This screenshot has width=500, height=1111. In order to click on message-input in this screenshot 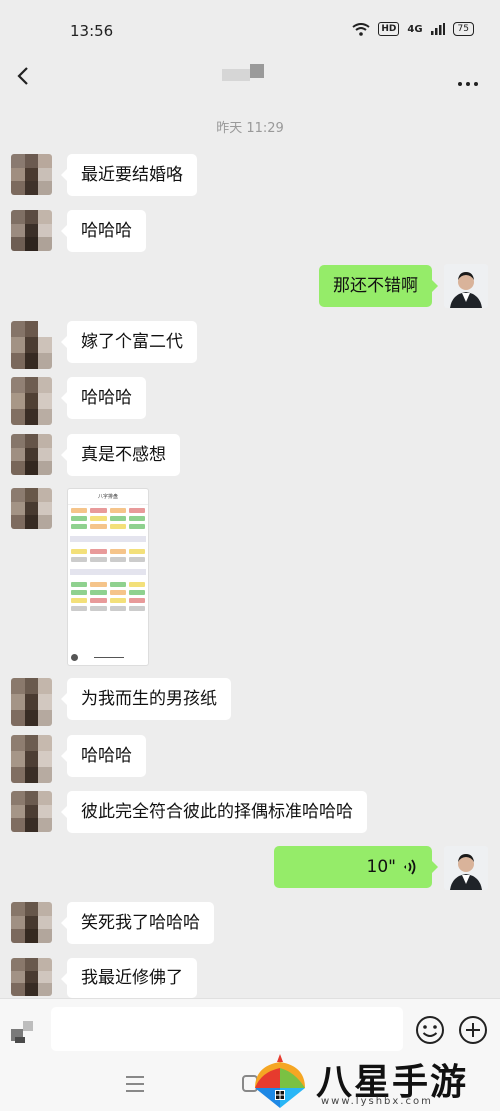, I will do `click(227, 1029)`.